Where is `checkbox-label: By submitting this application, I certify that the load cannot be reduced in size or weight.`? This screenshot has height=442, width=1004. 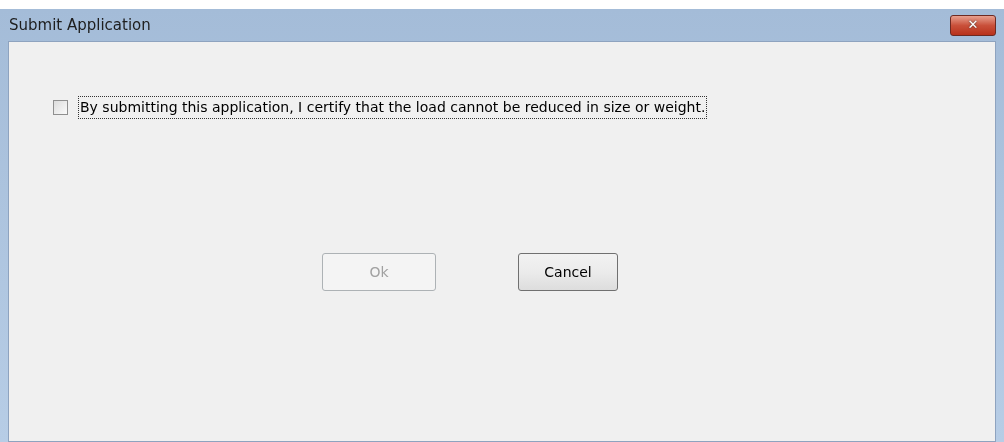
checkbox-label: By submitting this application, I certify that the load cannot be reduced in size or weight. is located at coordinates (393, 107).